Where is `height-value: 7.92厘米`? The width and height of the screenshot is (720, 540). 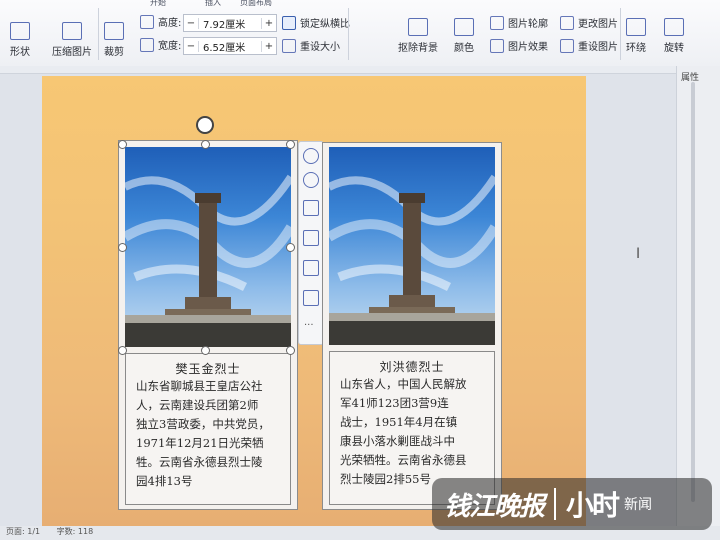
height-value: 7.92厘米 is located at coordinates (230, 23).